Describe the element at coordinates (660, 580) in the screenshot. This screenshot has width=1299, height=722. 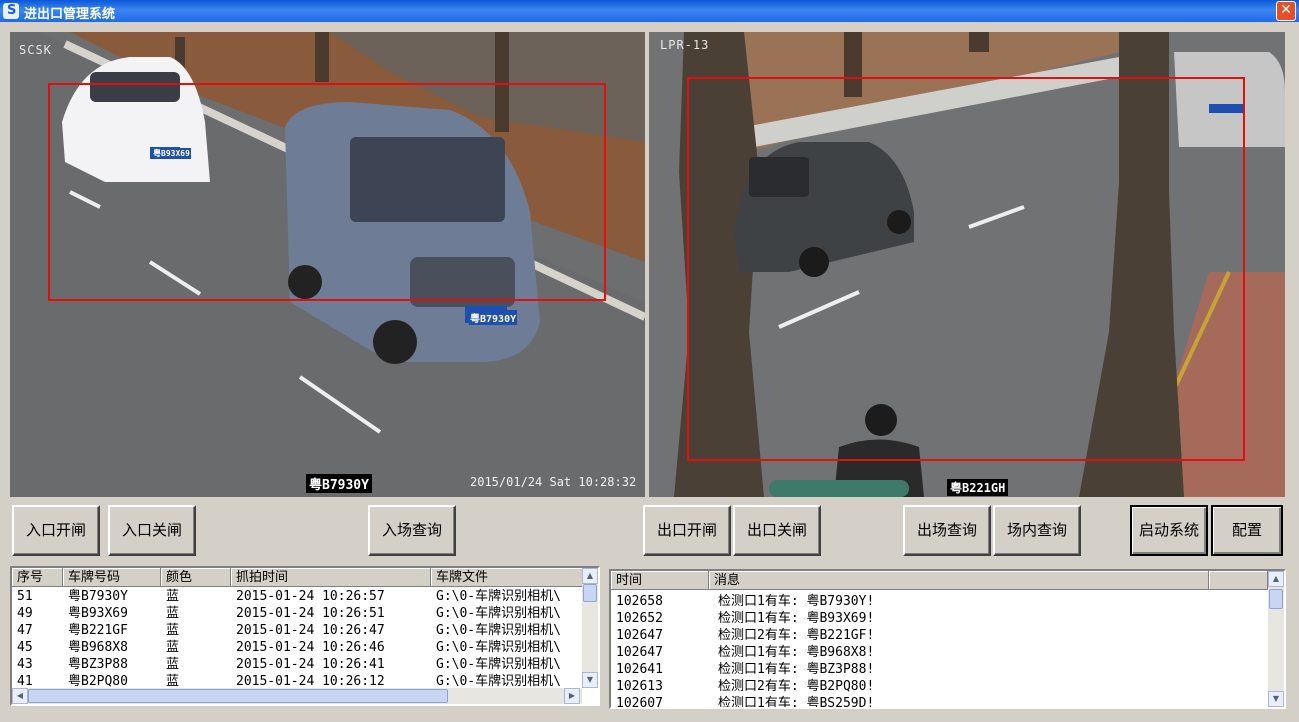
I see `col-header-time: 时间` at that location.